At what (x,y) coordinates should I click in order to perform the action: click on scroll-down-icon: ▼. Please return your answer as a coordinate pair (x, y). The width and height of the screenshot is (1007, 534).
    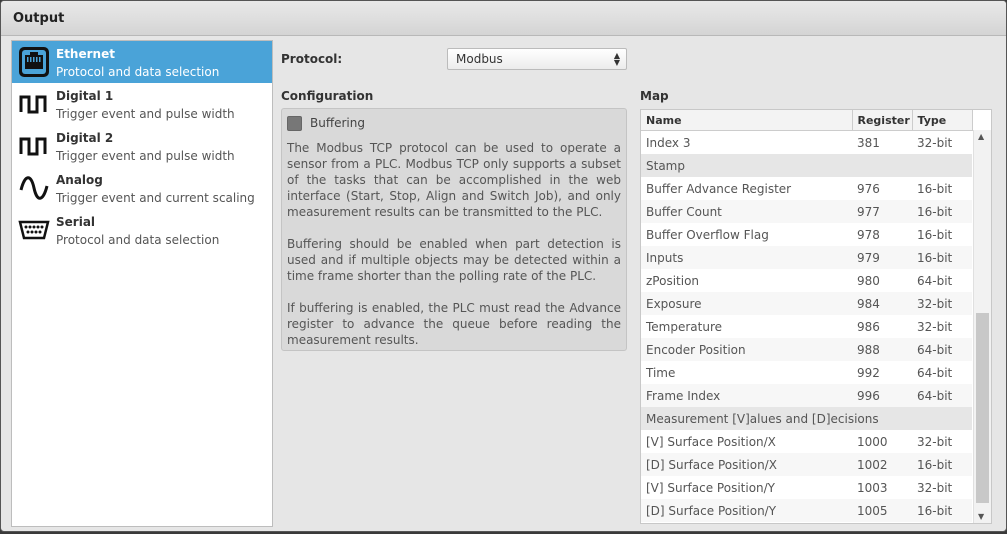
    Looking at the image, I should click on (981, 516).